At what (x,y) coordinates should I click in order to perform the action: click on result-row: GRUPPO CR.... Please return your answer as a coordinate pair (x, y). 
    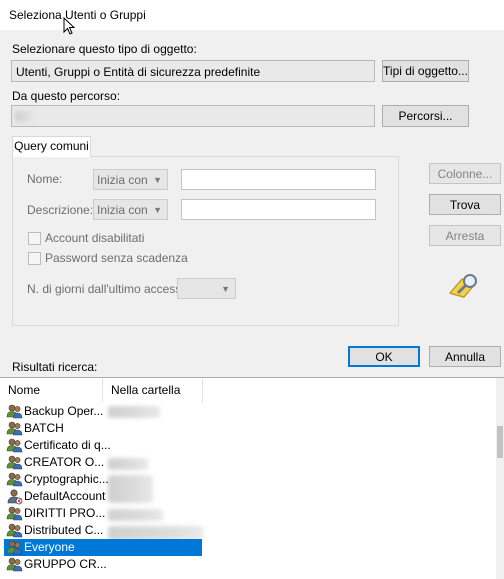
    Looking at the image, I should click on (103, 564).